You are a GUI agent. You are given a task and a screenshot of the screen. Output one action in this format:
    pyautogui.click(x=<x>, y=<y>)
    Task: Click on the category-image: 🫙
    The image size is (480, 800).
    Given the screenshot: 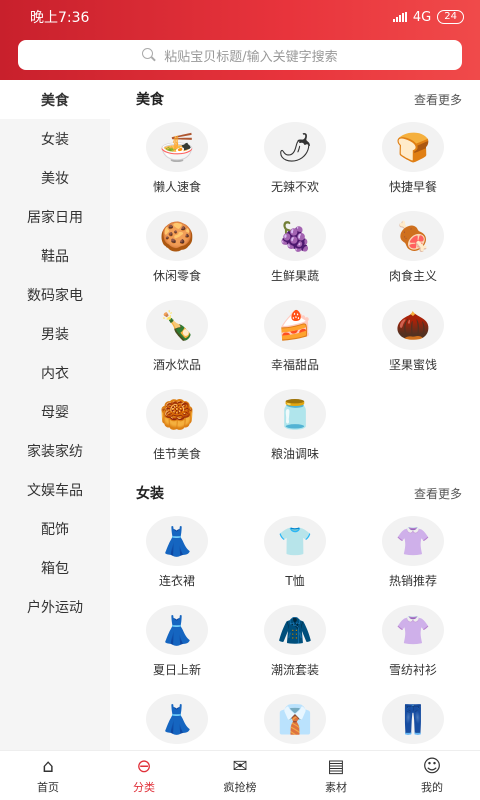 What is the action you would take?
    pyautogui.click(x=295, y=414)
    